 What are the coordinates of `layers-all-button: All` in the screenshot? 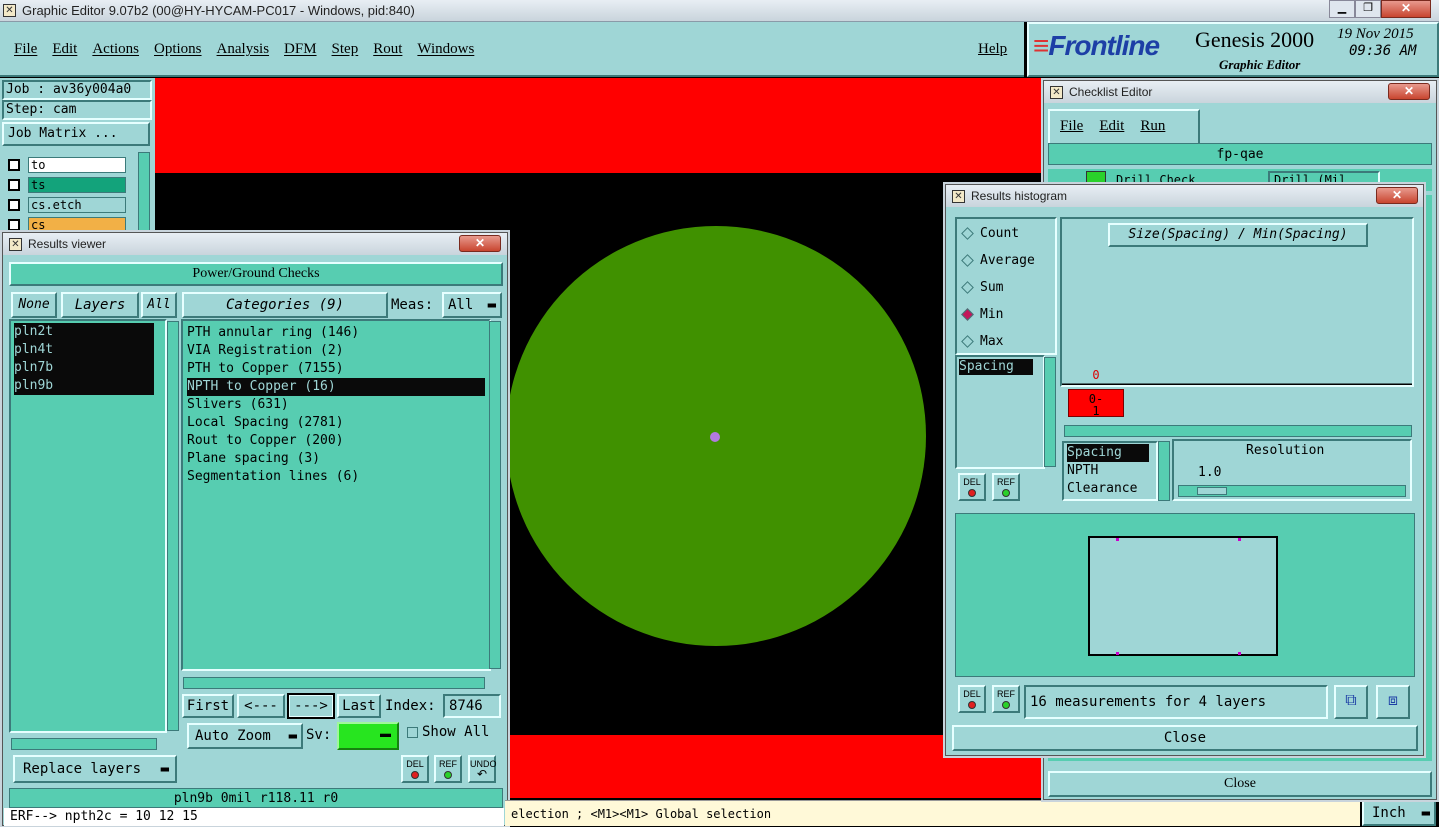 It's located at (159, 305).